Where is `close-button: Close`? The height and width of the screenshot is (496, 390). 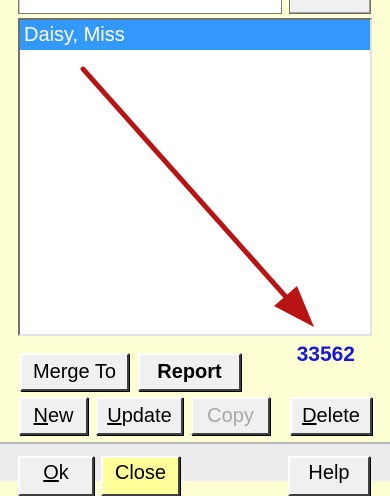 close-button: Close is located at coordinates (140, 476).